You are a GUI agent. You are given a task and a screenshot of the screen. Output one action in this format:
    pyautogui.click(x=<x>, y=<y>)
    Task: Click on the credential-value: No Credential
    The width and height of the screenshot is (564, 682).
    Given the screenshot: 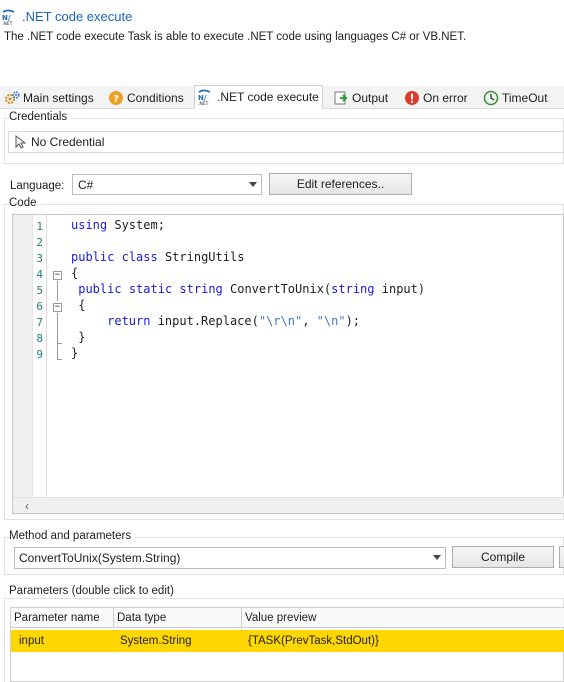 What is the action you would take?
    pyautogui.click(x=68, y=142)
    